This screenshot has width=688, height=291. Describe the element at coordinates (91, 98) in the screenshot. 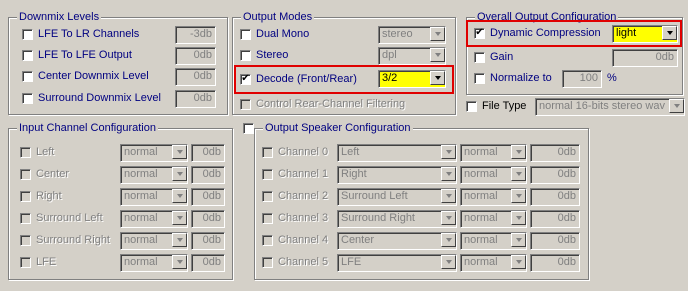

I see `surround-downmix-row: Surround Downmix Level` at that location.